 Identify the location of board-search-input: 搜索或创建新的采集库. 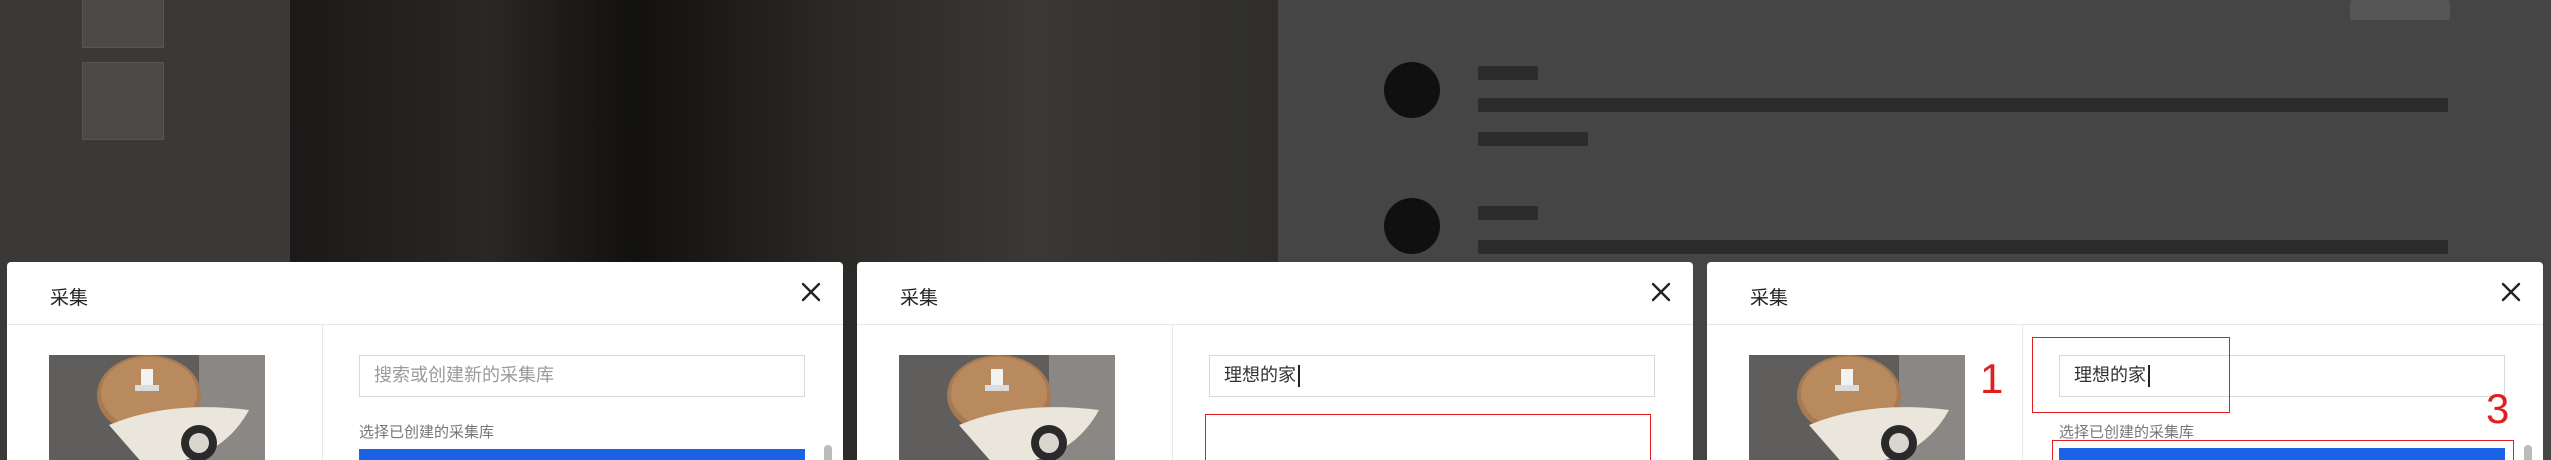
(582, 376).